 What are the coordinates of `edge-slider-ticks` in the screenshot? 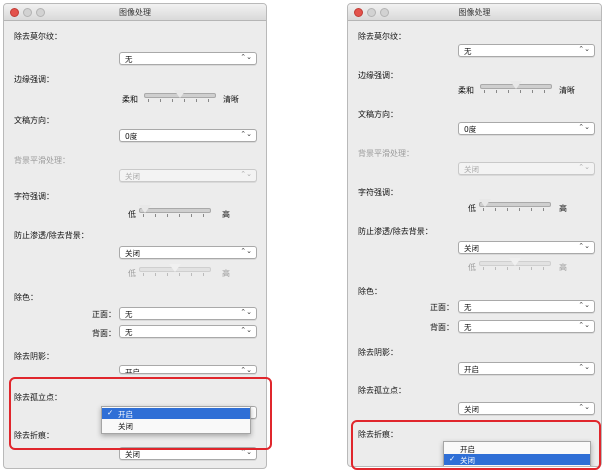 It's located at (180, 100).